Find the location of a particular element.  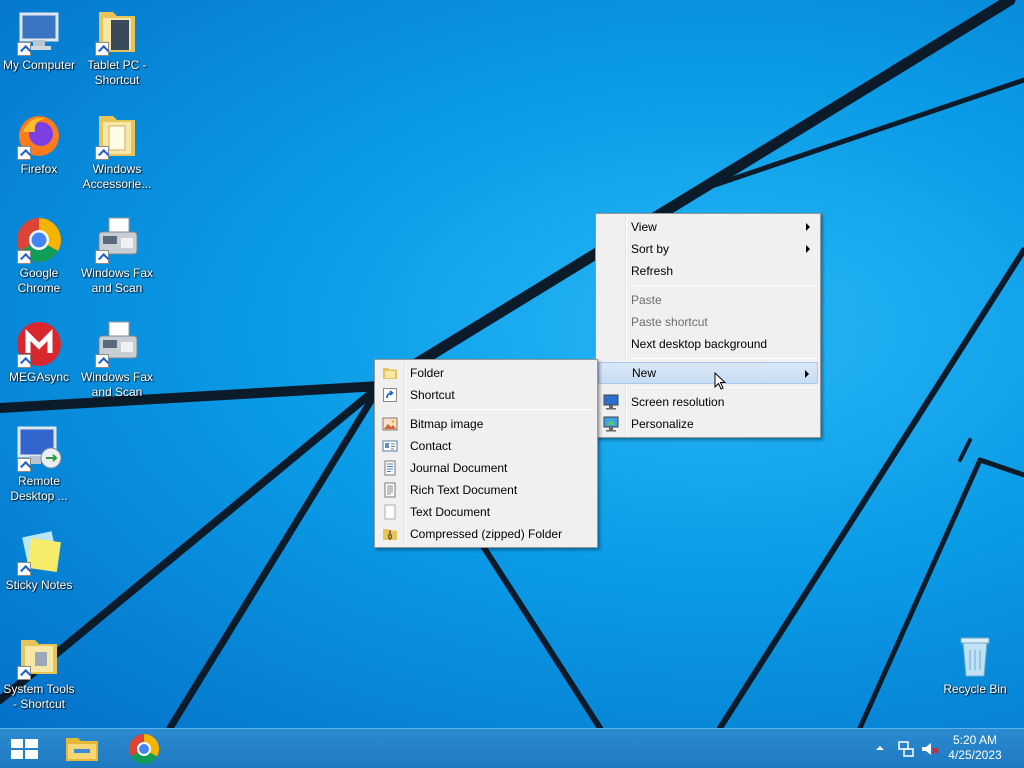

icon-label: Firefox is located at coordinates (39, 169).